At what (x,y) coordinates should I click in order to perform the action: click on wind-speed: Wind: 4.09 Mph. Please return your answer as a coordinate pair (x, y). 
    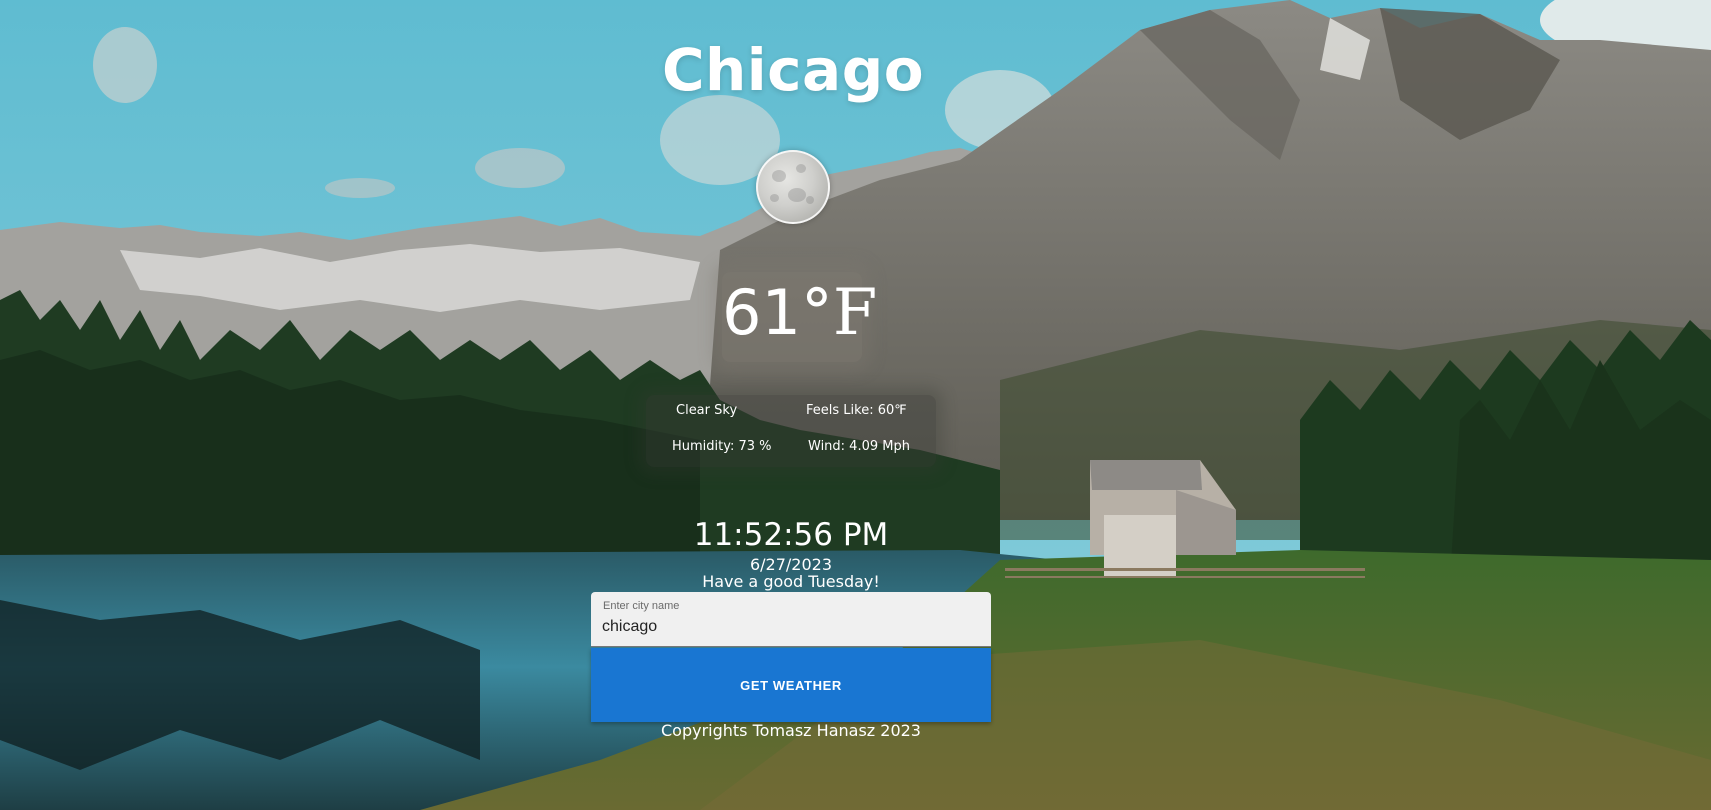
    Looking at the image, I should click on (859, 446).